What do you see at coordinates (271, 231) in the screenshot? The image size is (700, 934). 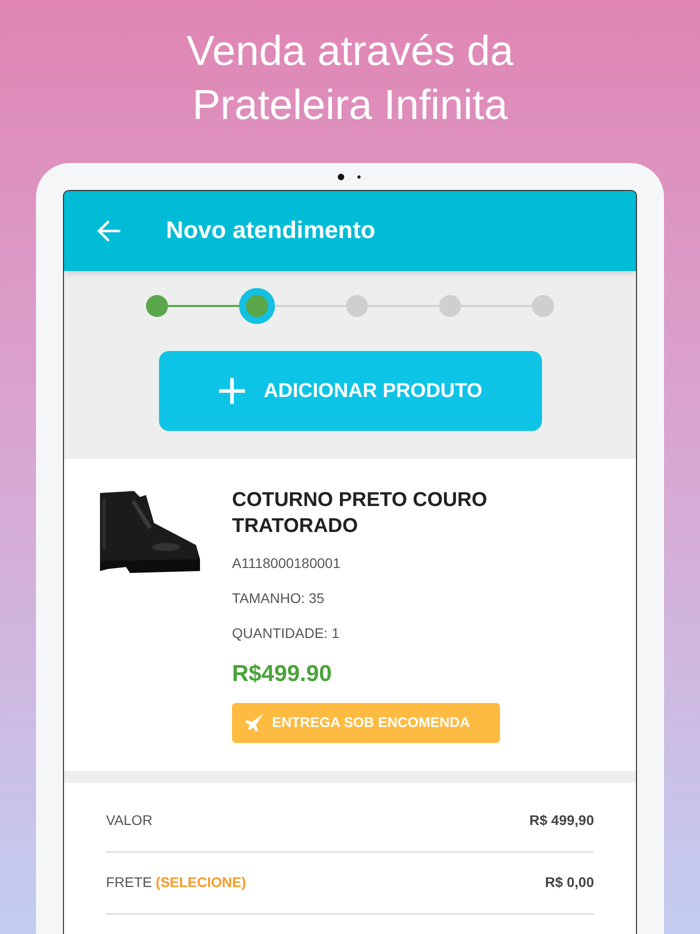 I see `screen-title: Novo atendimento` at bounding box center [271, 231].